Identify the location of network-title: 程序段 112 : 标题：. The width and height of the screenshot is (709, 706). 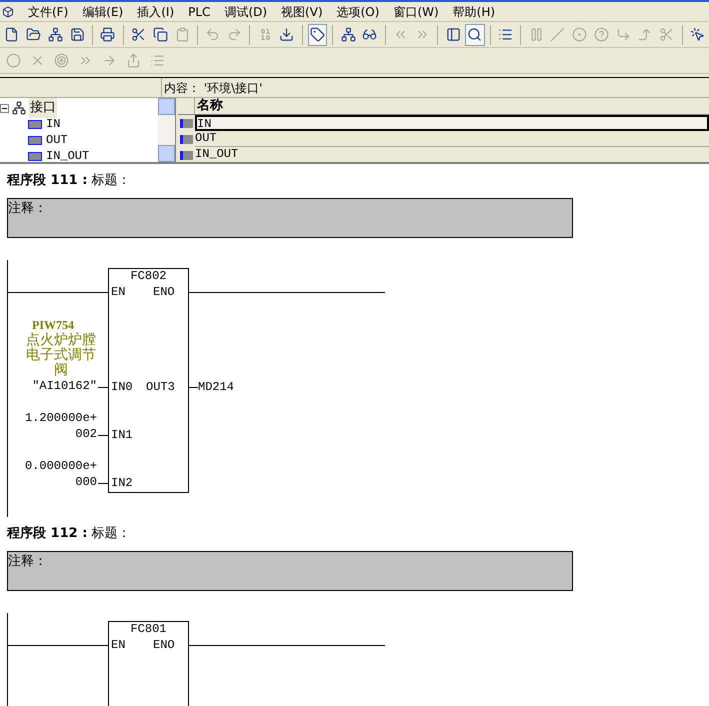
(69, 534).